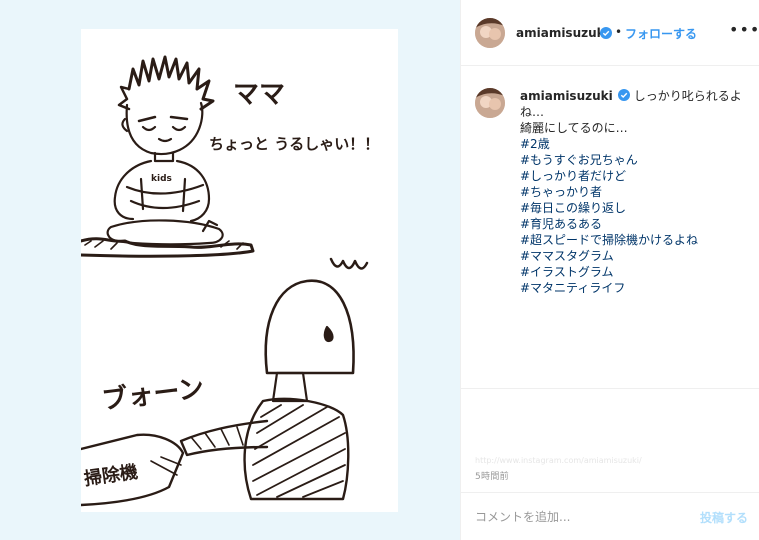 This screenshot has width=759, height=540. I want to click on drawing-text-boon: ブォーン, so click(153, 394).